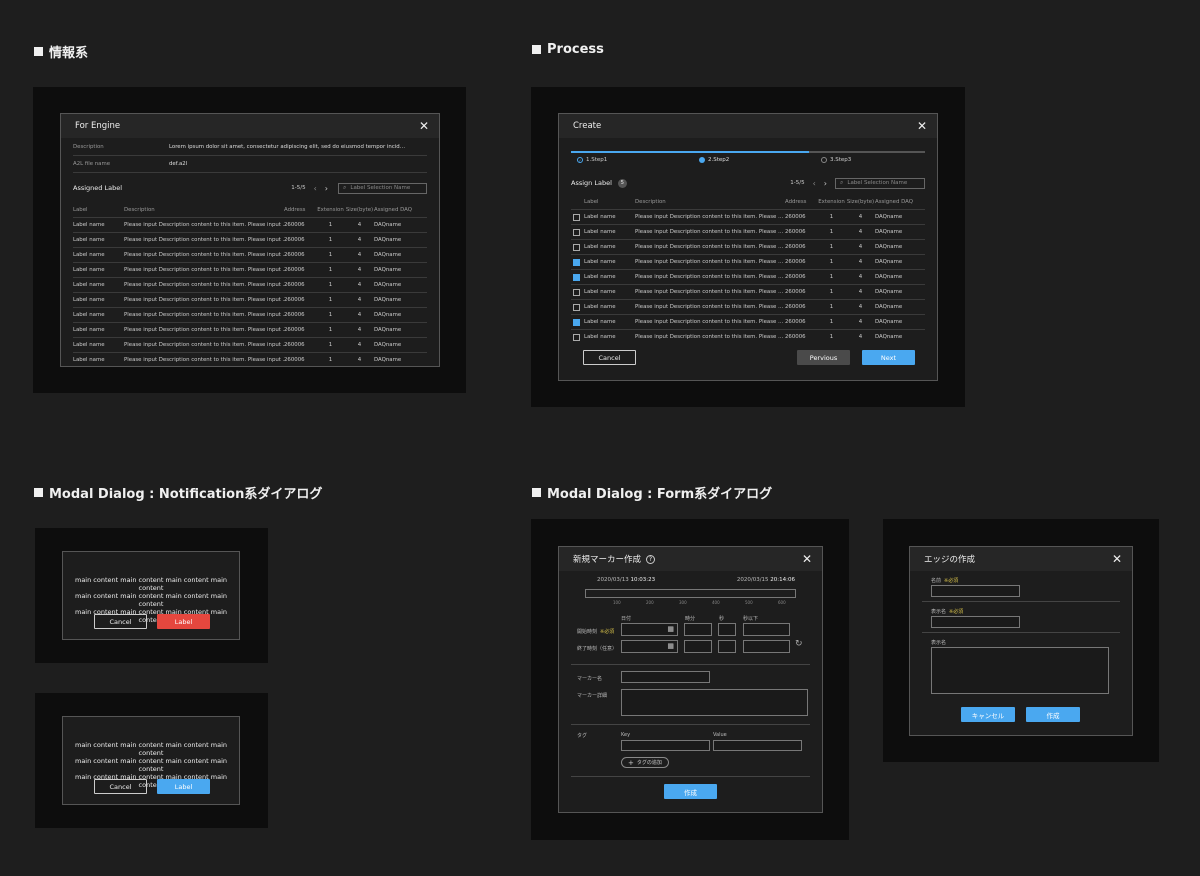 This screenshot has width=1200, height=876. Describe the element at coordinates (714, 702) in the screenshot. I see `marker-detail-textarea` at that location.